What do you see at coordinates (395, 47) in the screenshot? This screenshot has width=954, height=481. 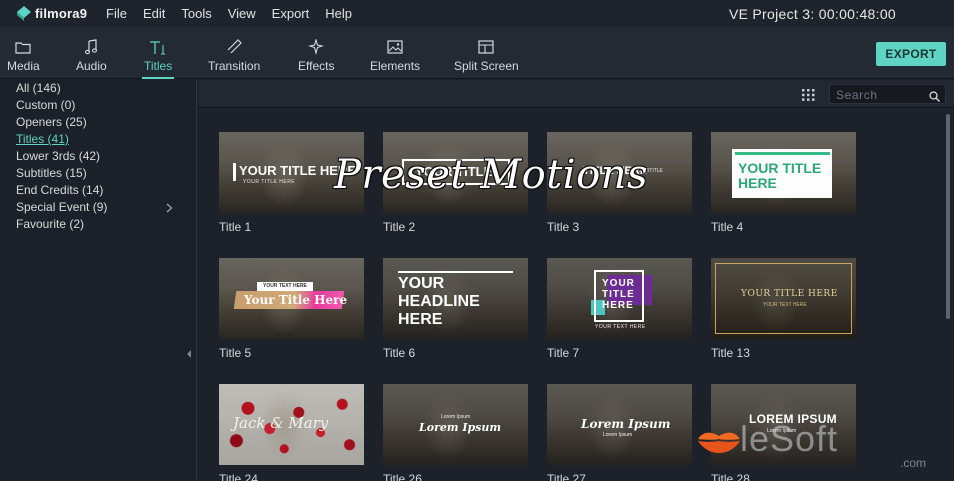 I see `image-icon` at bounding box center [395, 47].